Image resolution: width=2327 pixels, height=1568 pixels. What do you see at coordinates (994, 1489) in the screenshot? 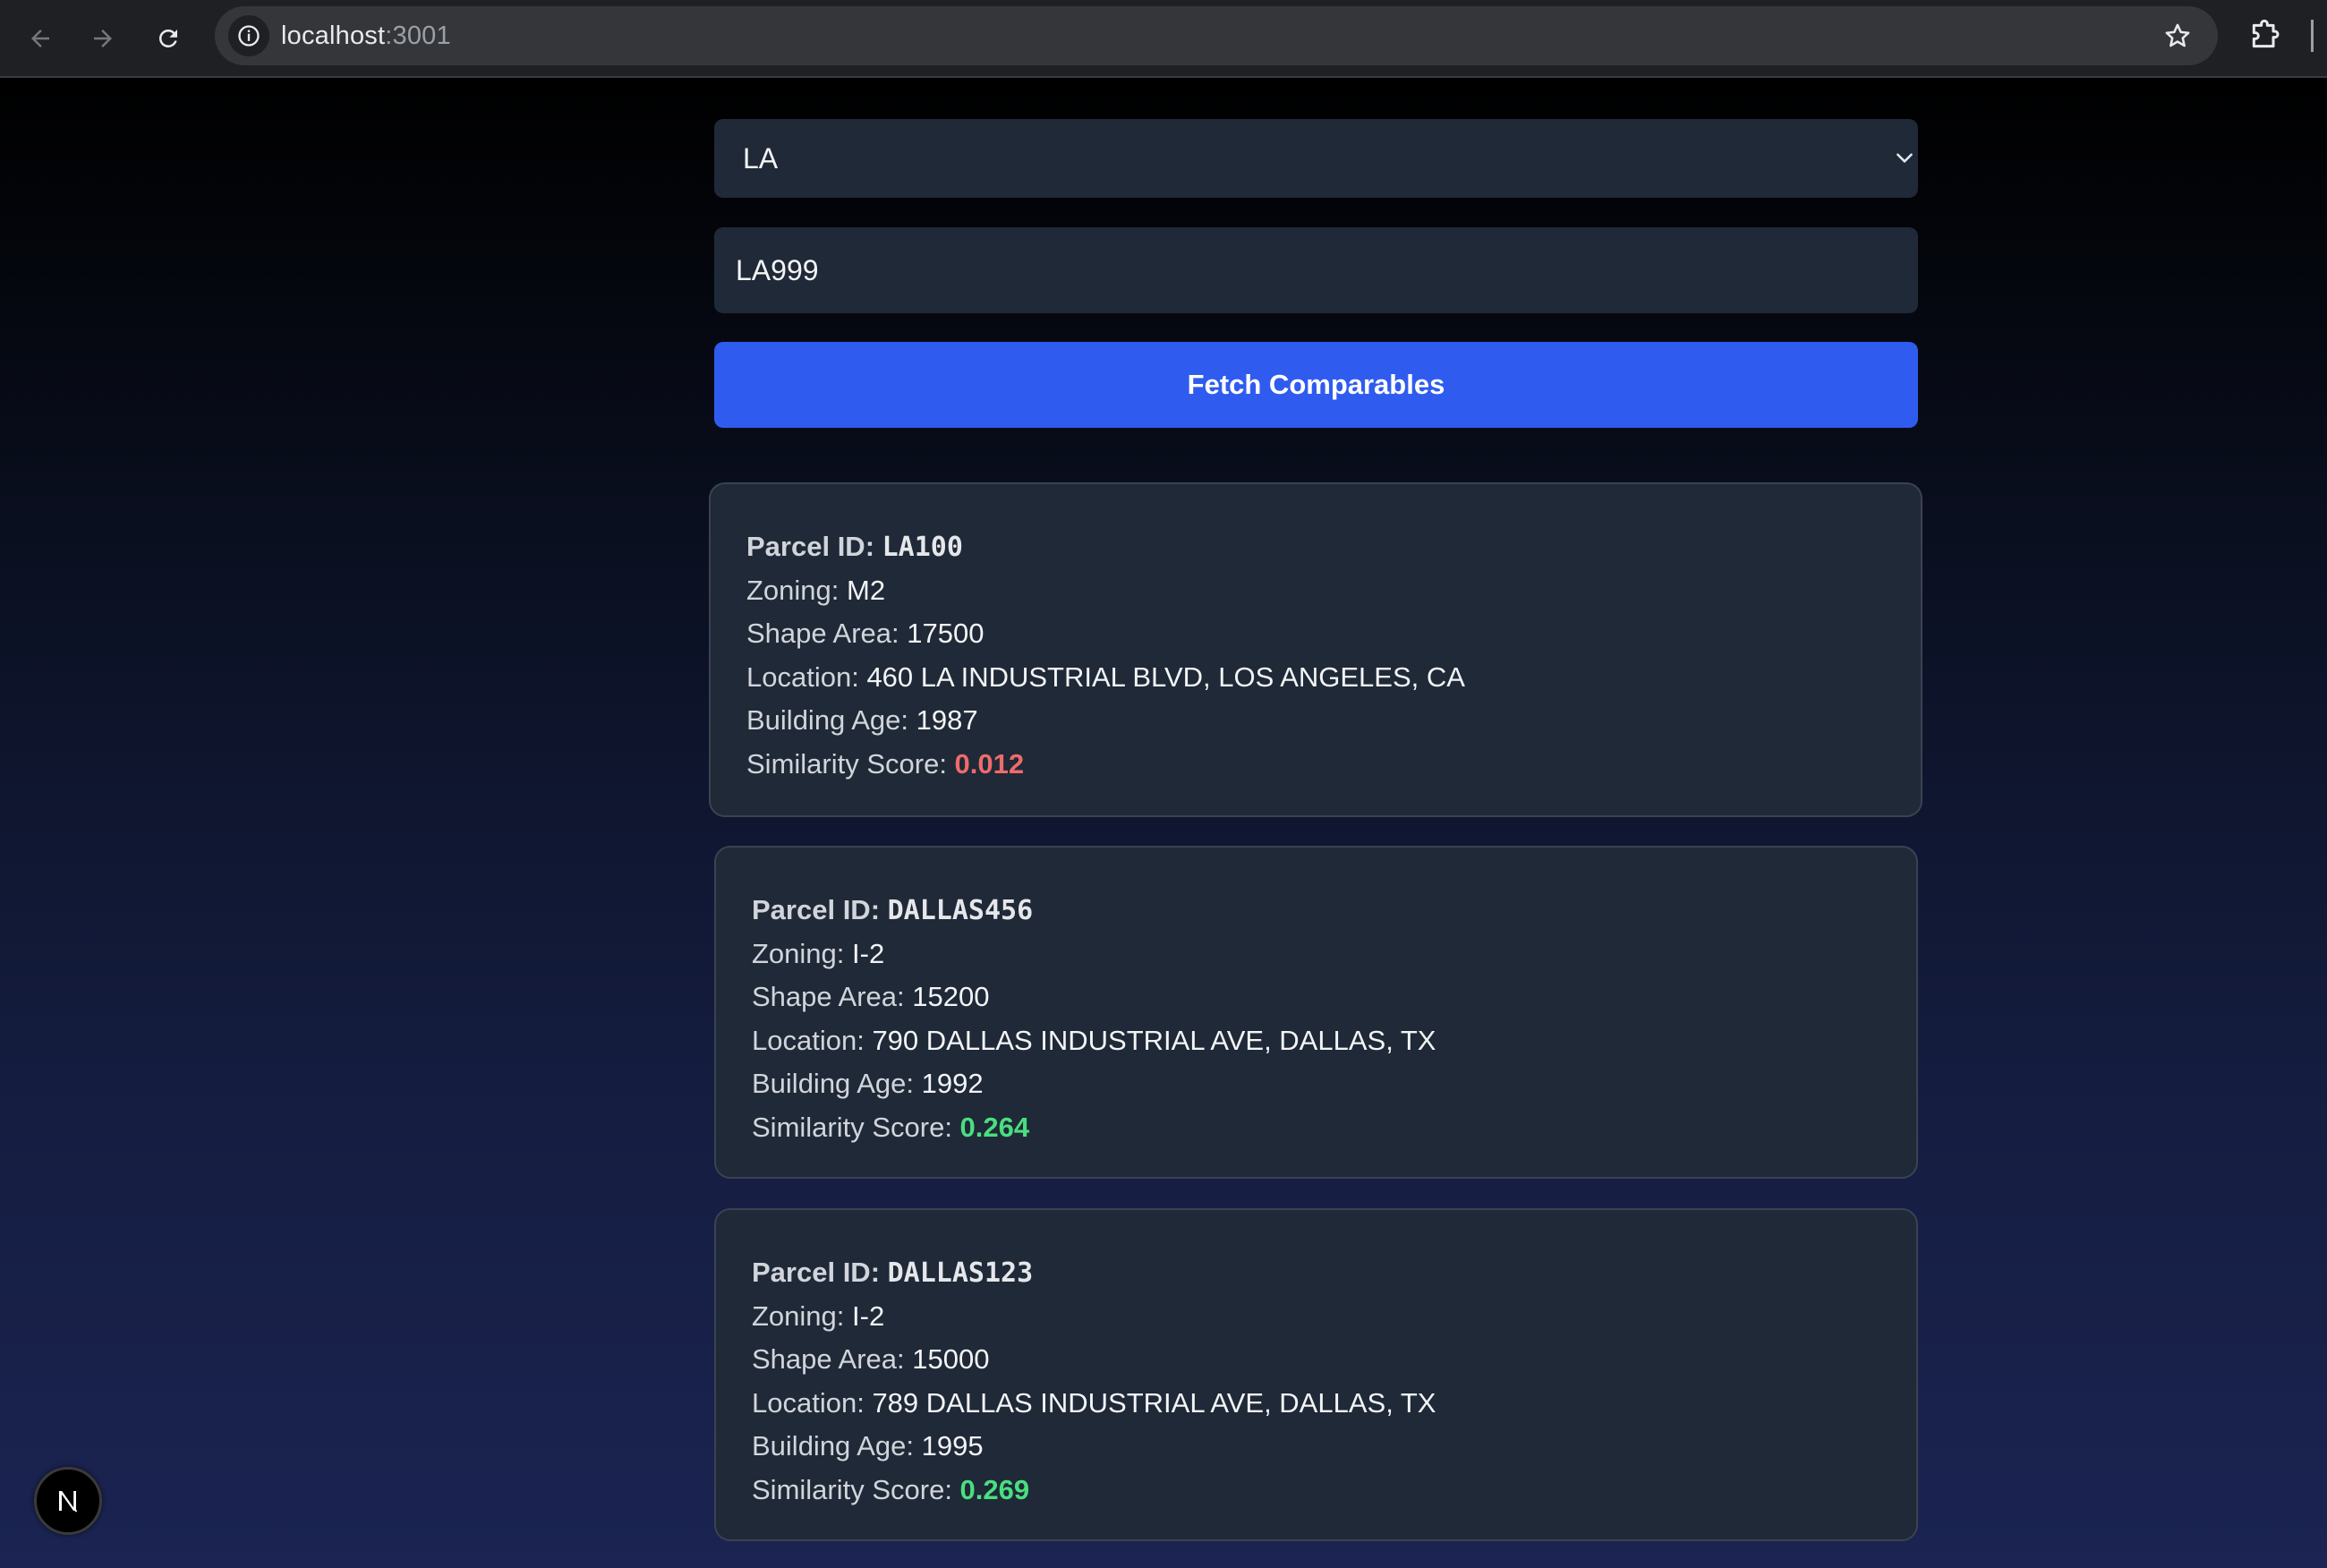
I see `similarity-score: 0.269` at bounding box center [994, 1489].